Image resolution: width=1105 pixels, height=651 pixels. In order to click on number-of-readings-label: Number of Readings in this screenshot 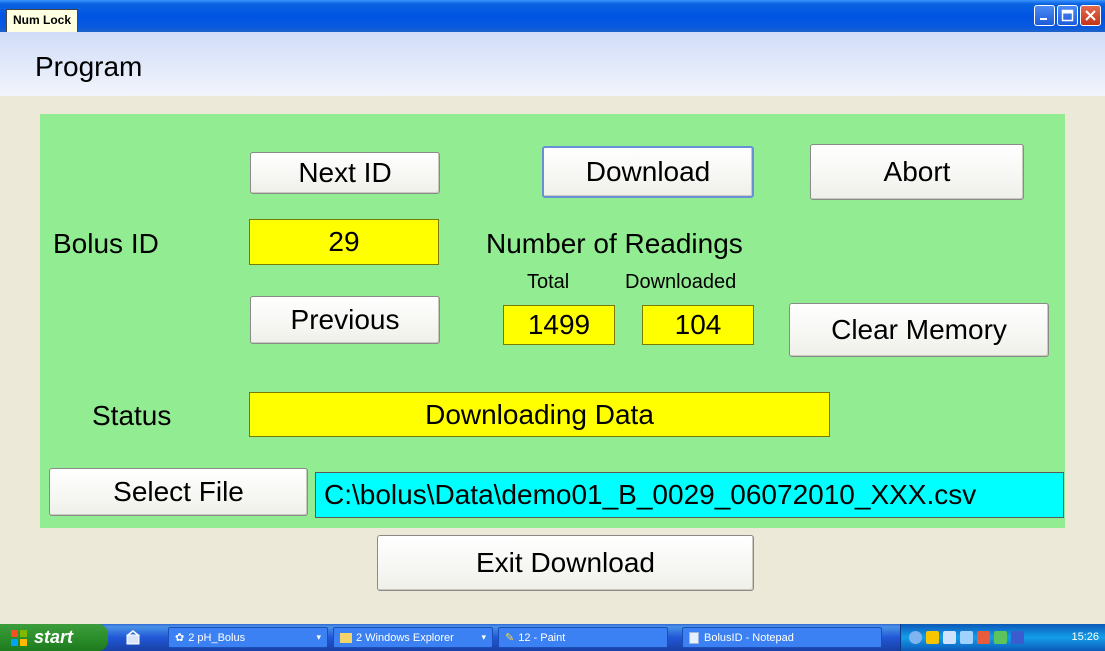, I will do `click(614, 243)`.